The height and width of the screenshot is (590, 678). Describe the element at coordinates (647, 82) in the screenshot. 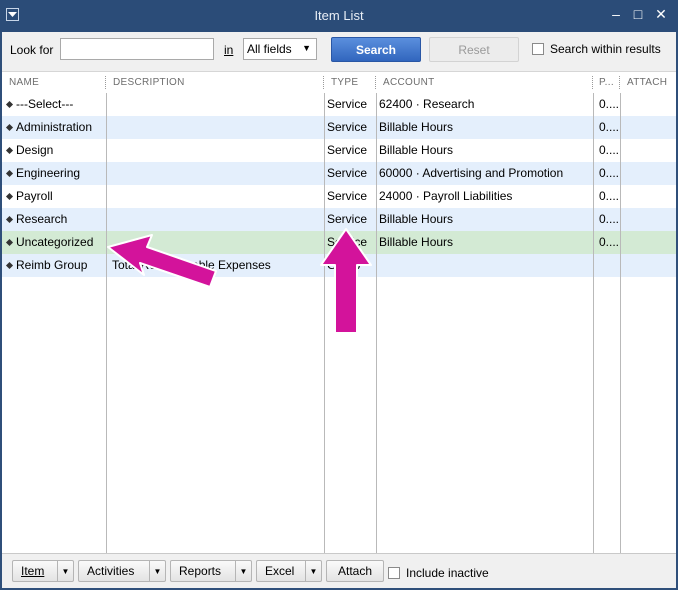

I see `column-header-attach: ATTACH` at that location.